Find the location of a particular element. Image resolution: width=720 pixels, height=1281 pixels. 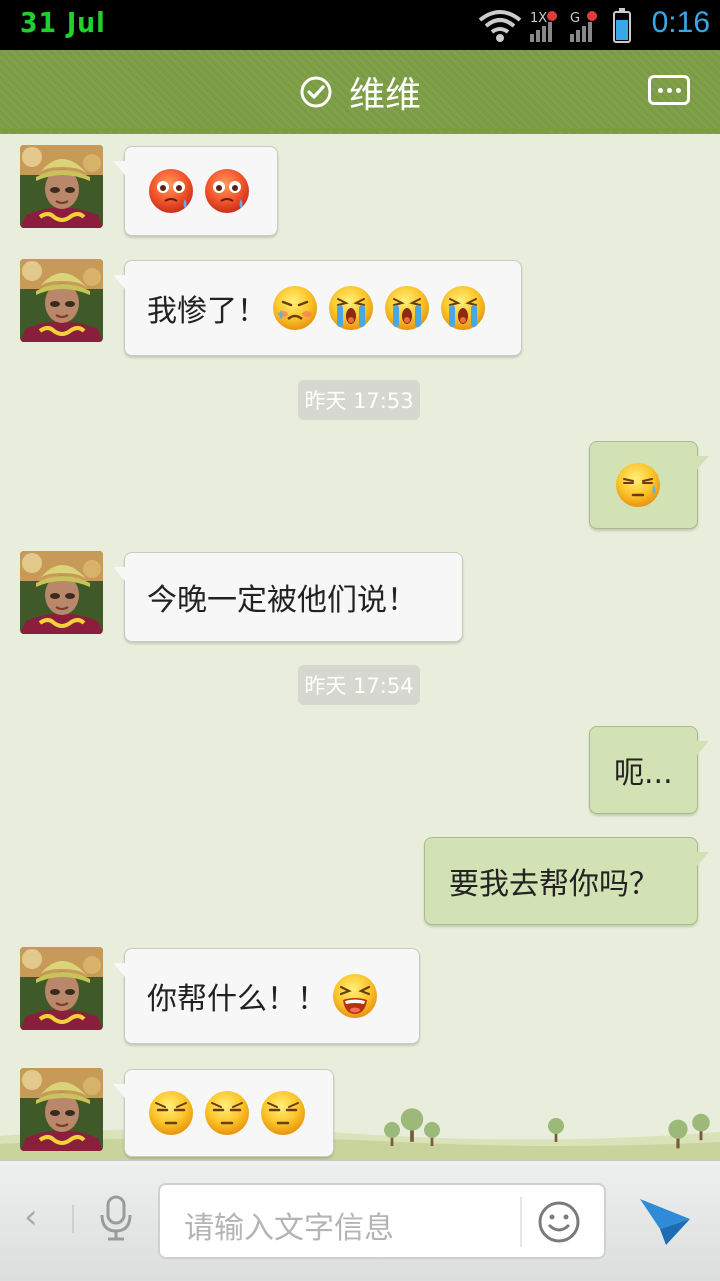

battery-icon is located at coordinates (622, 25).